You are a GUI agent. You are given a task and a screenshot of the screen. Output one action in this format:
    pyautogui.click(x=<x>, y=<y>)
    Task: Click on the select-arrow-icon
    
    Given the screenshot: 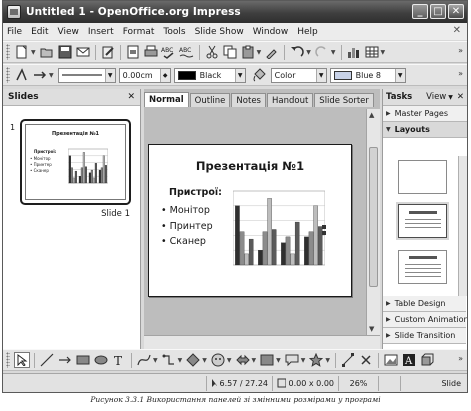 What is the action you would take?
    pyautogui.click(x=22, y=360)
    